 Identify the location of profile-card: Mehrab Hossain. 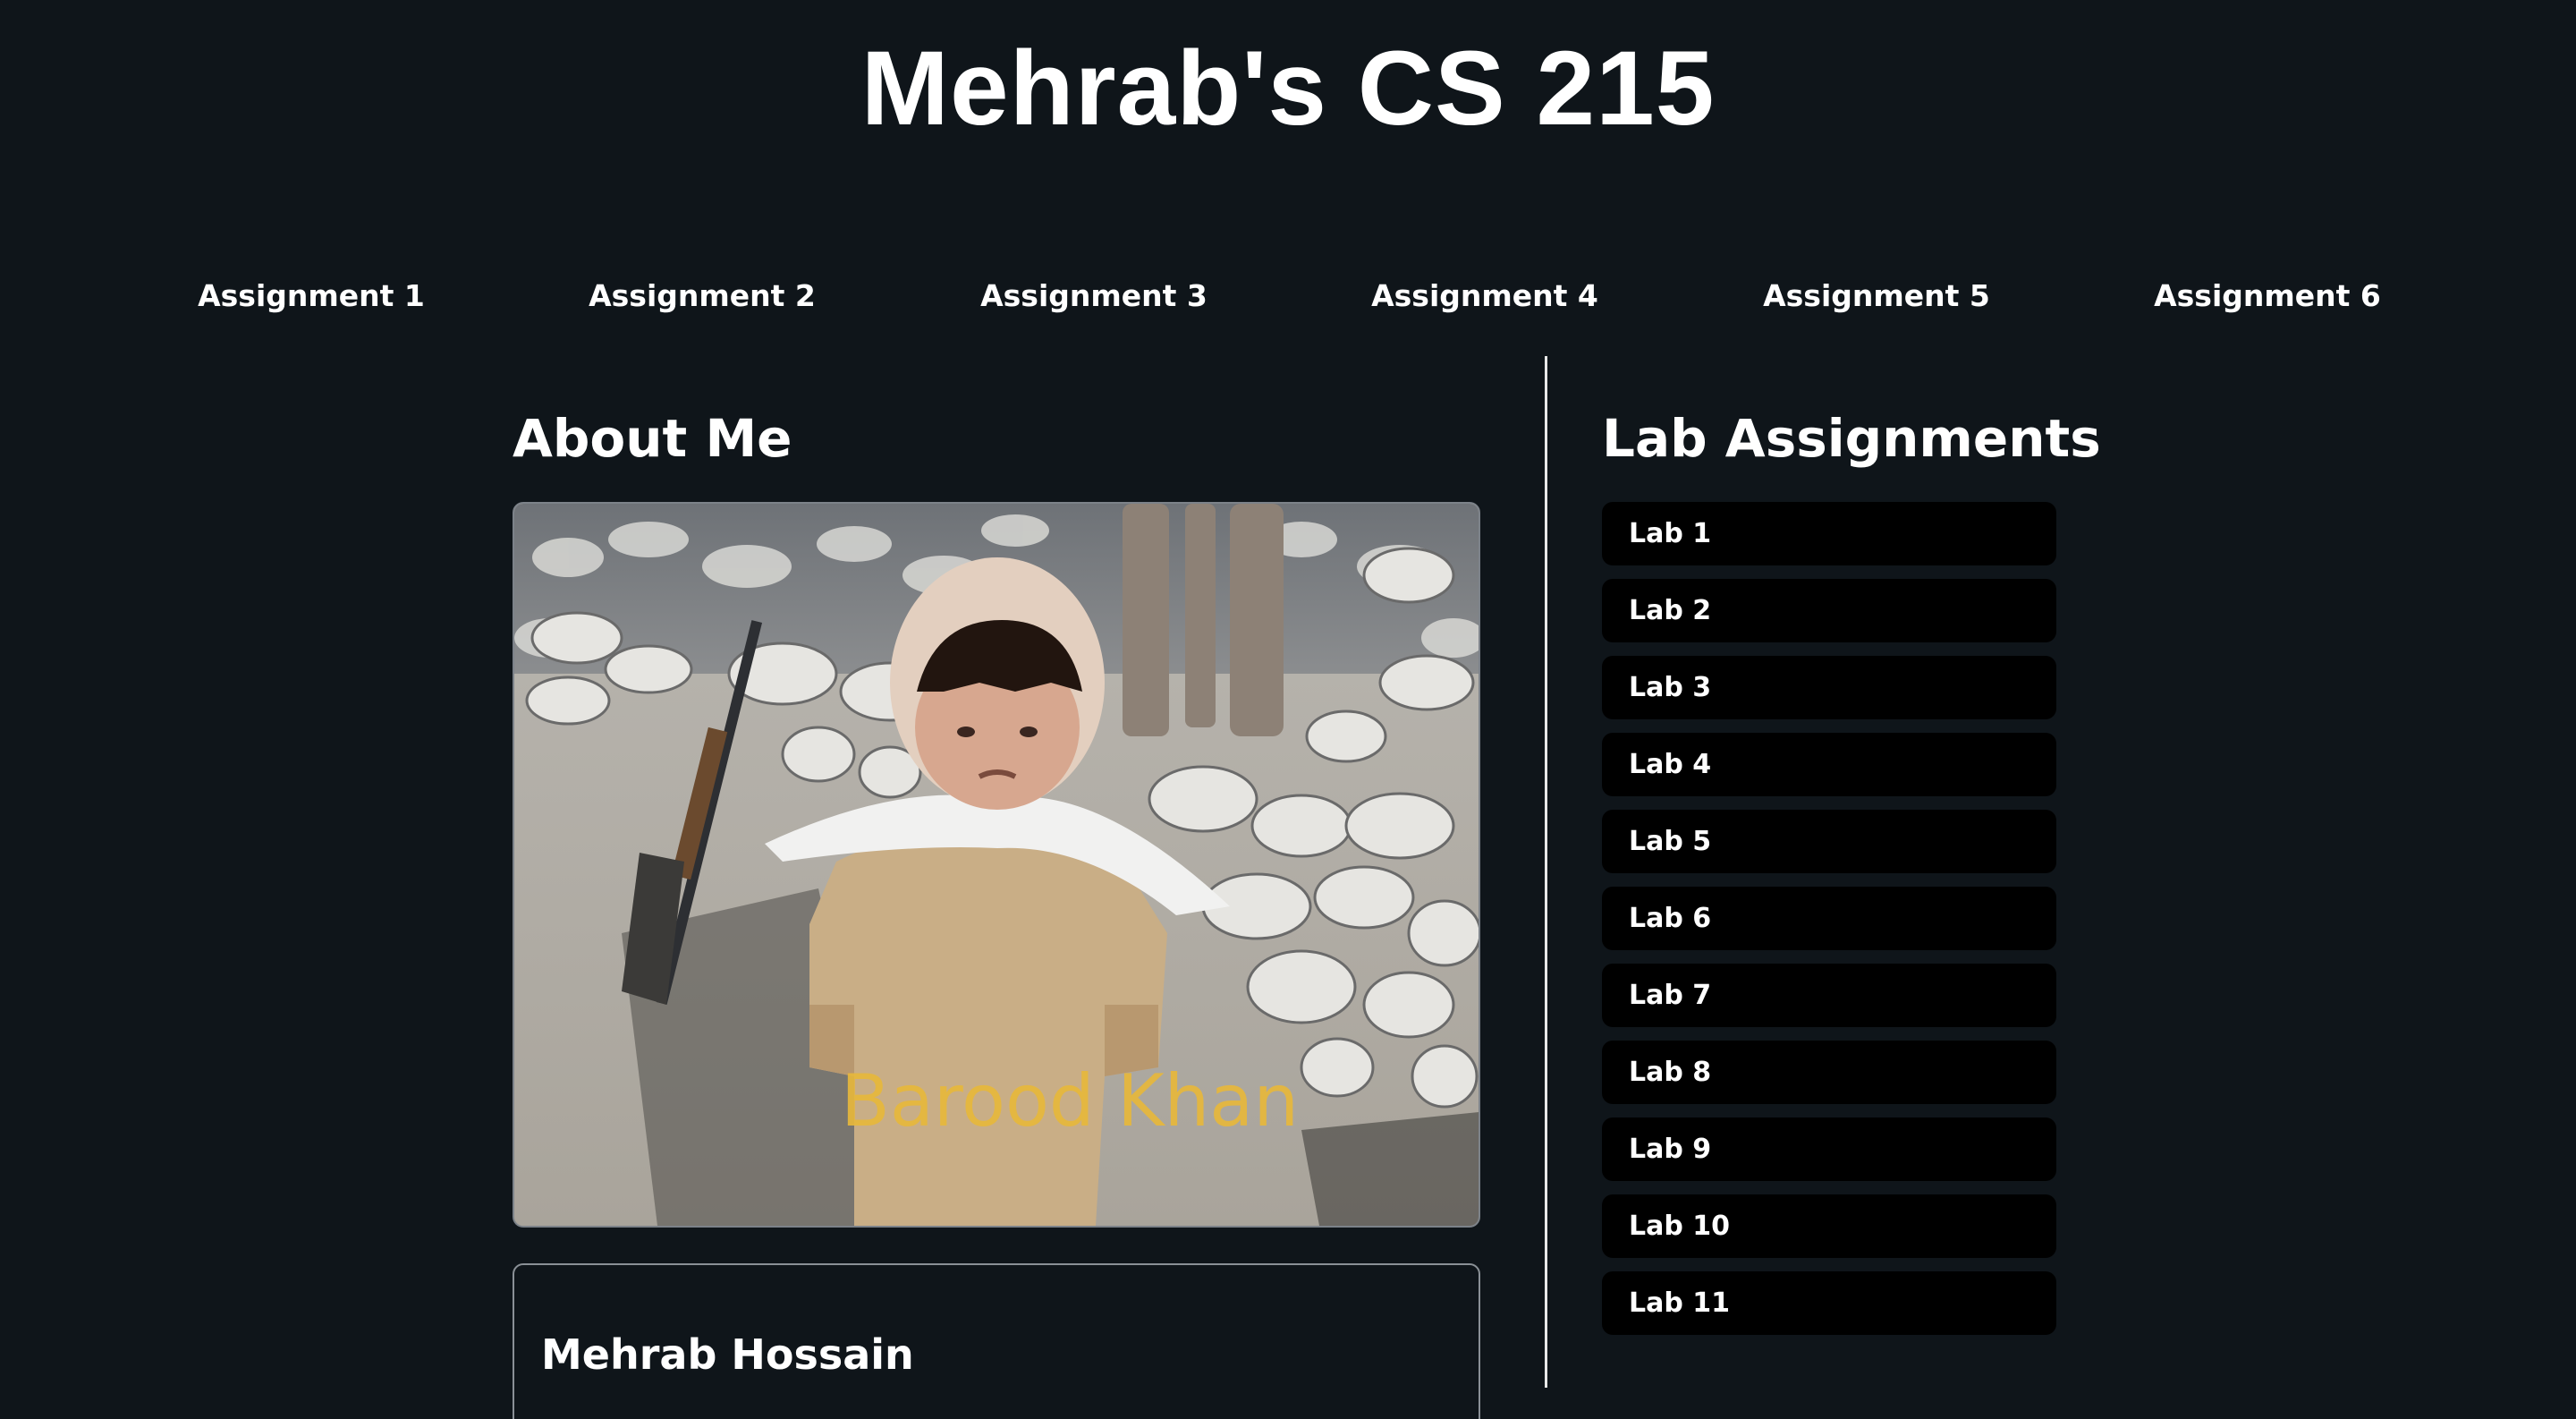
(996, 1341).